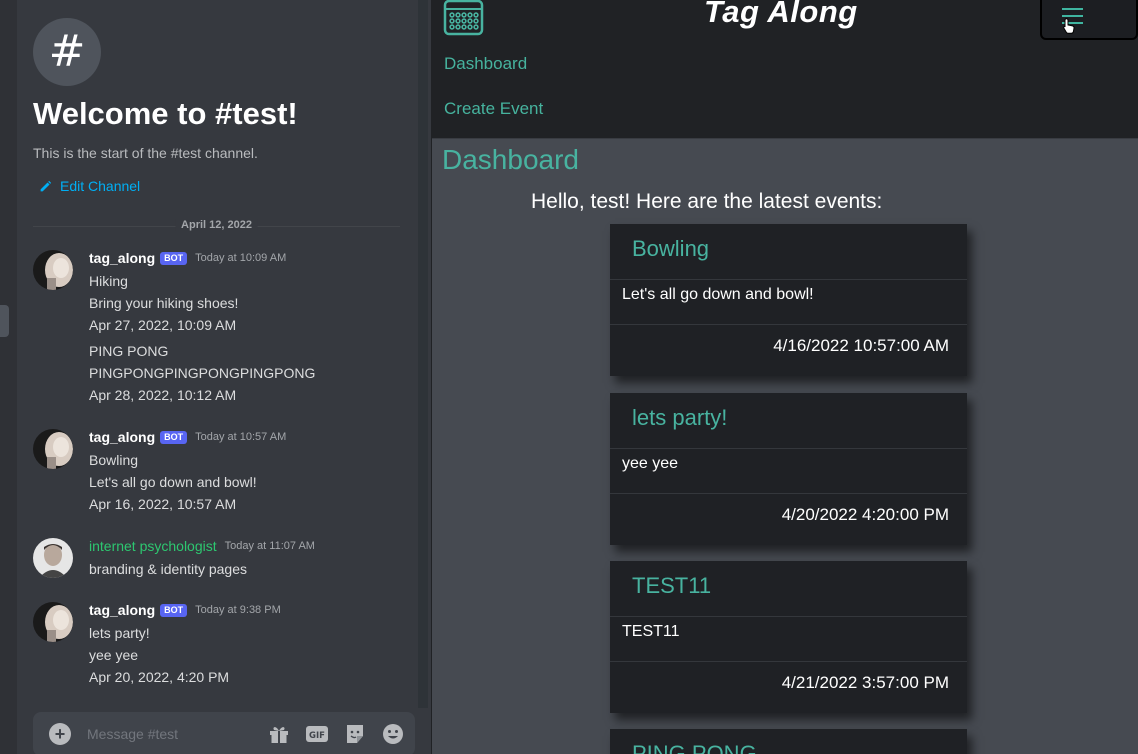  I want to click on message-line: PINGPONGPINGPONGPINGPONG, so click(202, 373).